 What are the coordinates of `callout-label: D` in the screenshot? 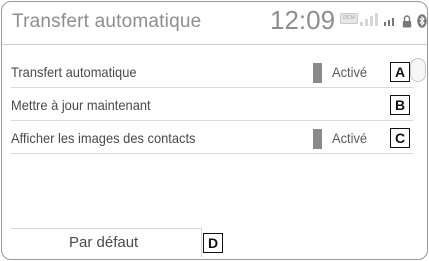 It's located at (213, 243).